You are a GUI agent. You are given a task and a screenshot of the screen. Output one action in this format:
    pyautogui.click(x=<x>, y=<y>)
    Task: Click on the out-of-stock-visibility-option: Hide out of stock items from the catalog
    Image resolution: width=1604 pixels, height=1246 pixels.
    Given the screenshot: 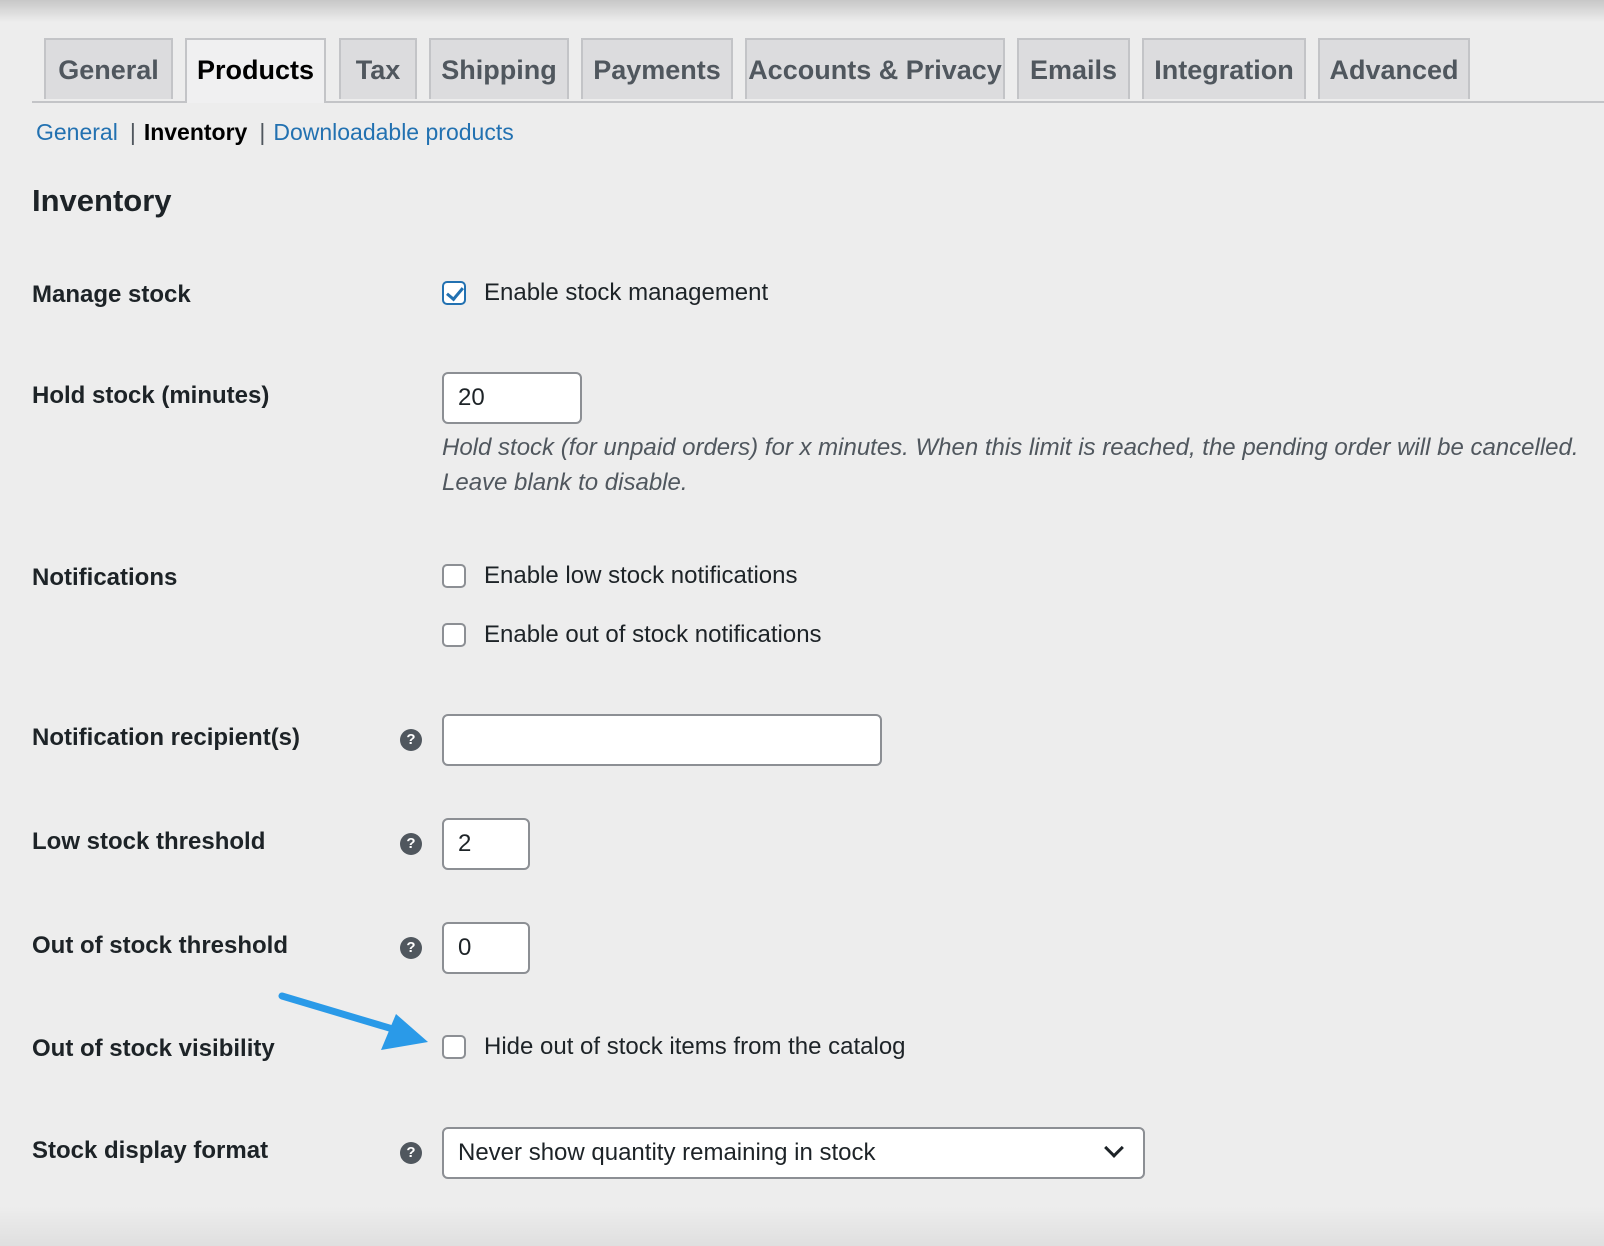 What is the action you would take?
    pyautogui.click(x=674, y=1047)
    